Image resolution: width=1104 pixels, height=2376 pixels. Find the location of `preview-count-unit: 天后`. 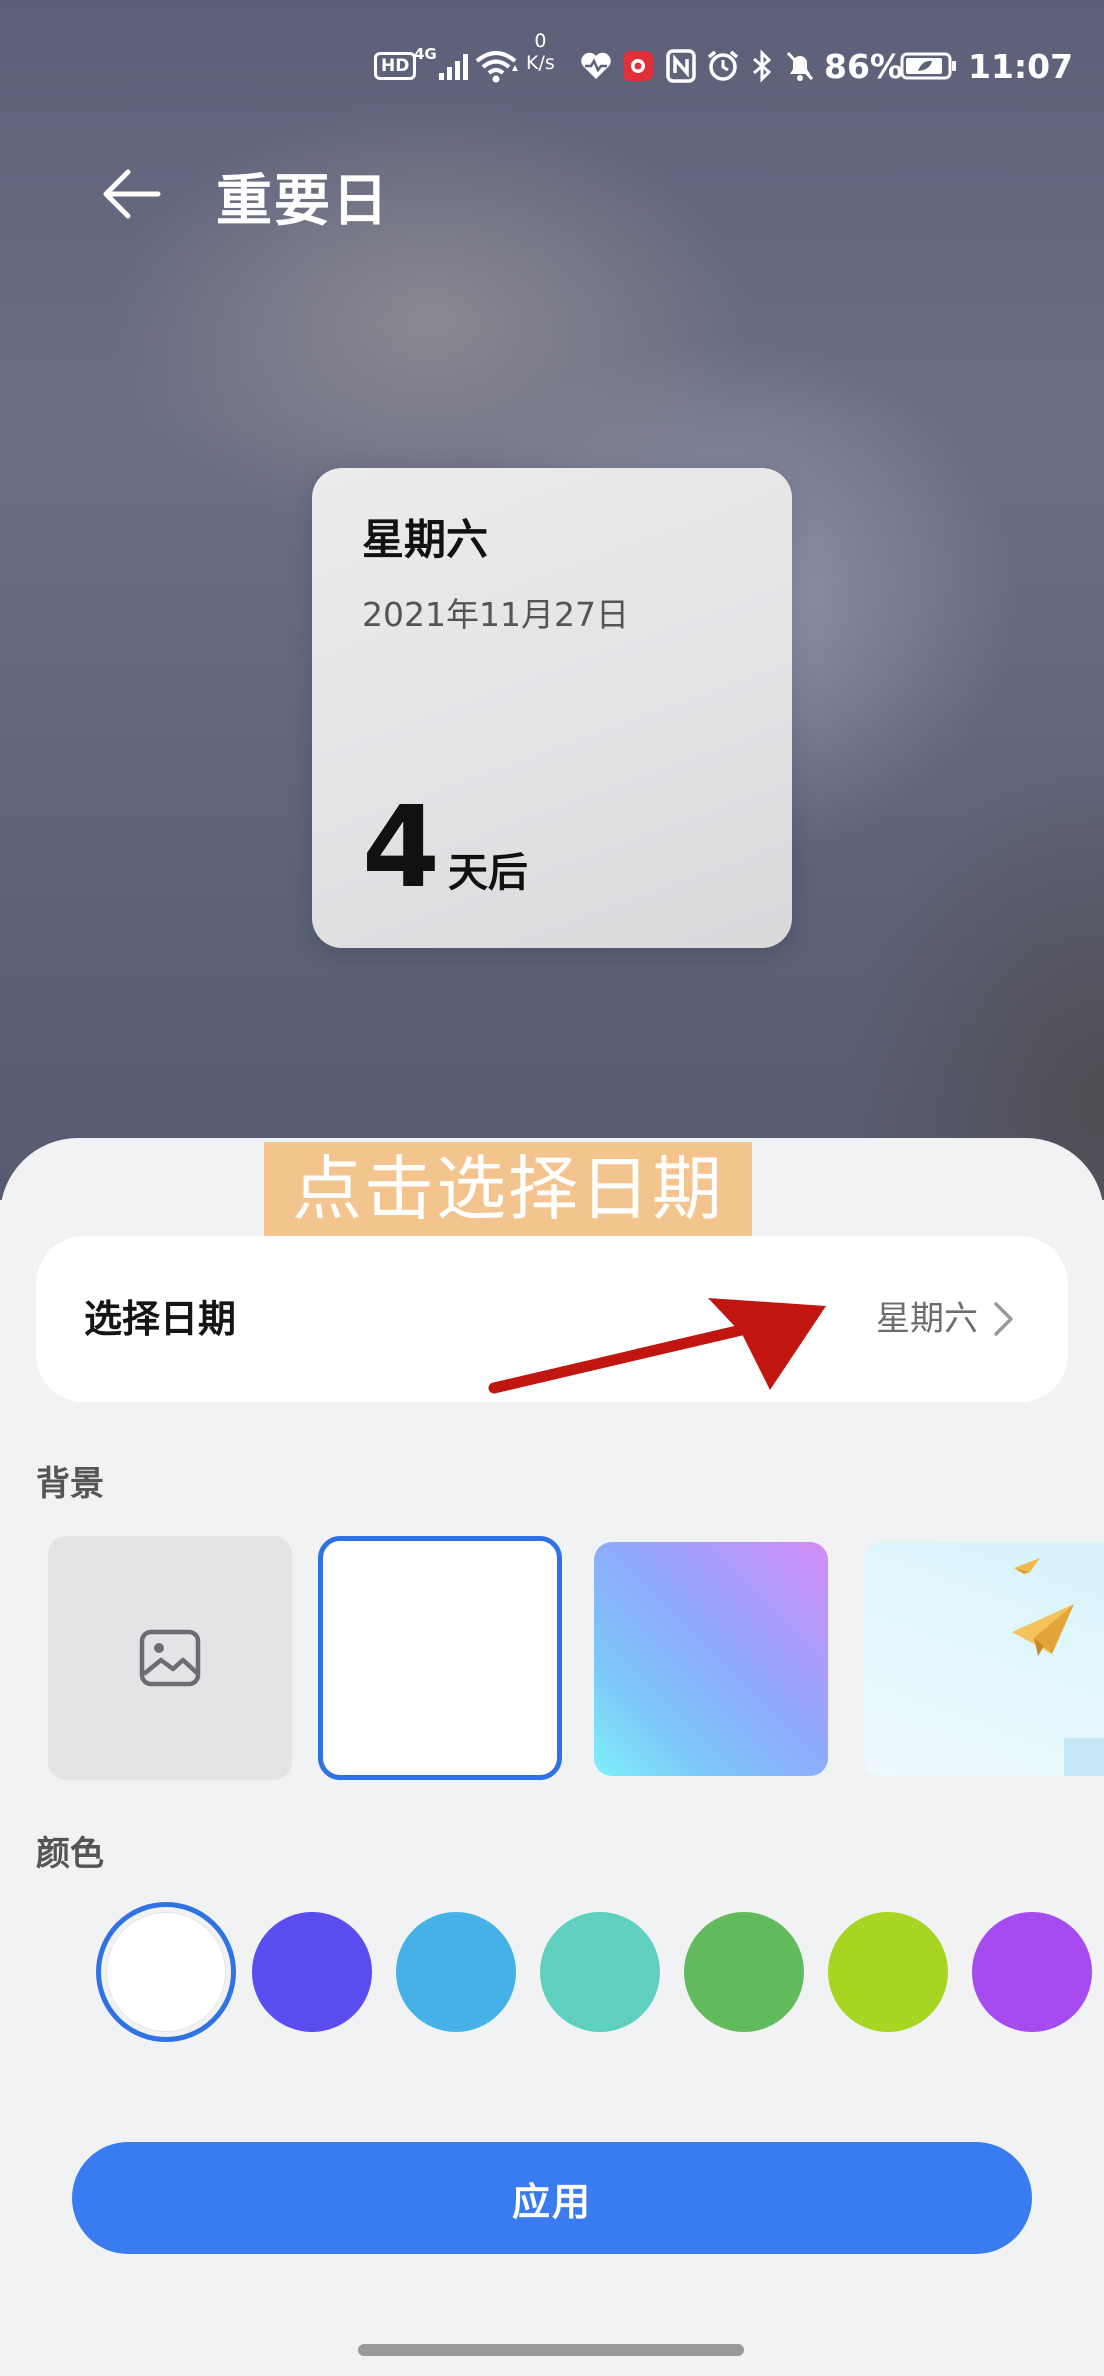

preview-count-unit: 天后 is located at coordinates (487, 873).